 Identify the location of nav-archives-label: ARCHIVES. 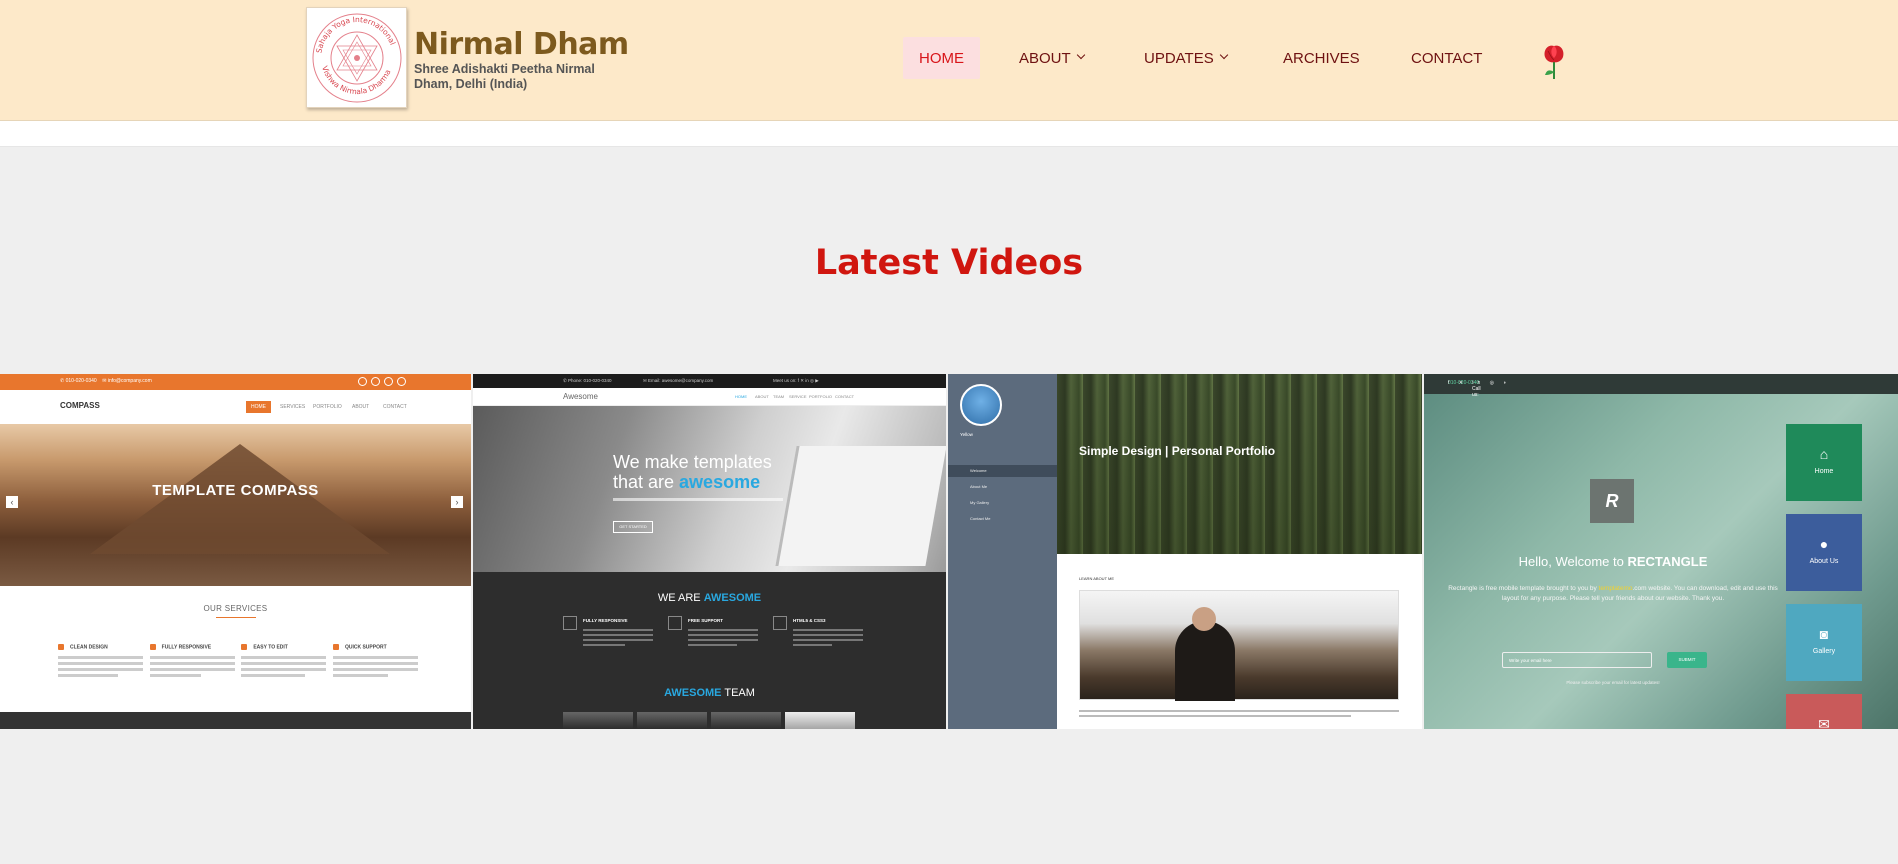
(1321, 58).